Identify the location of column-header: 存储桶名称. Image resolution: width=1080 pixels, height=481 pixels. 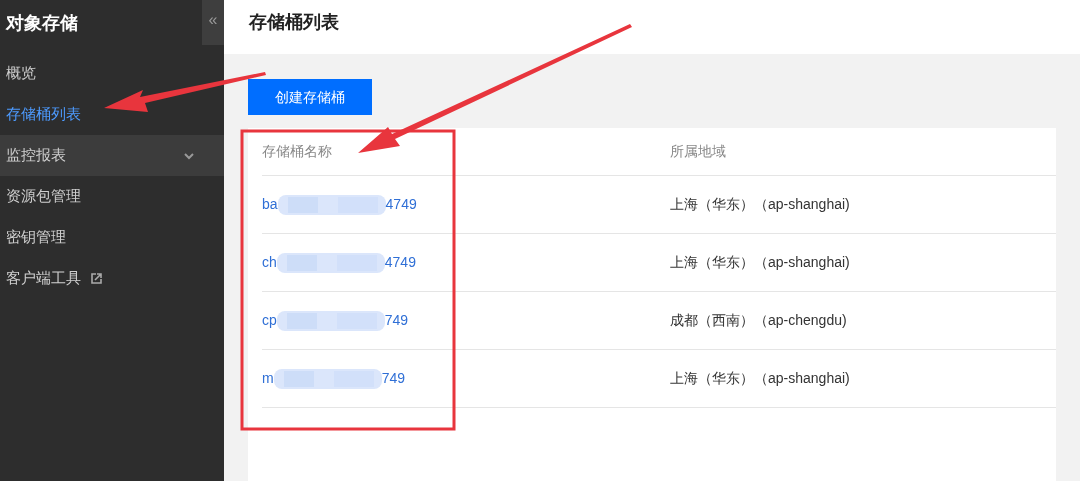
(297, 151).